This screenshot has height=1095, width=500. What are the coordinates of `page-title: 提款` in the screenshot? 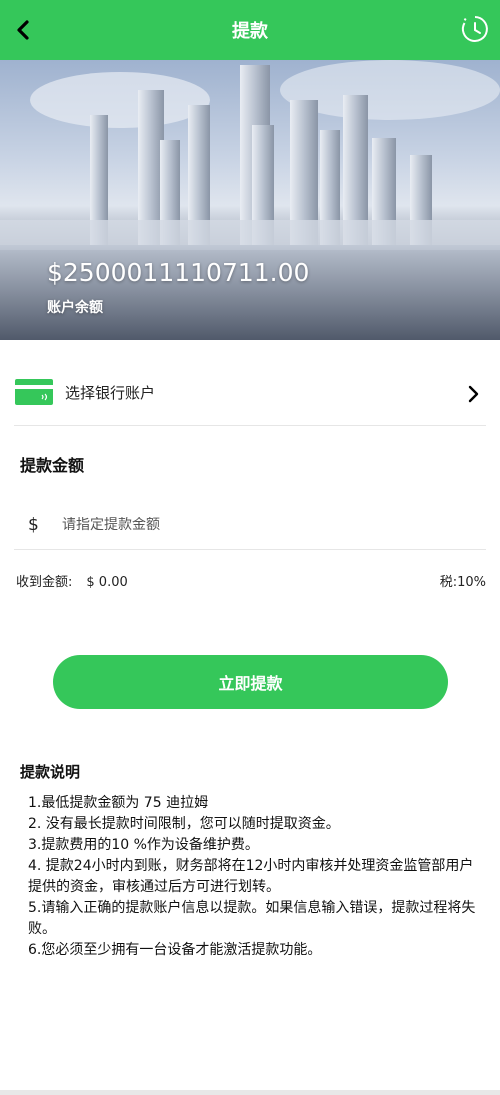 It's located at (250, 31).